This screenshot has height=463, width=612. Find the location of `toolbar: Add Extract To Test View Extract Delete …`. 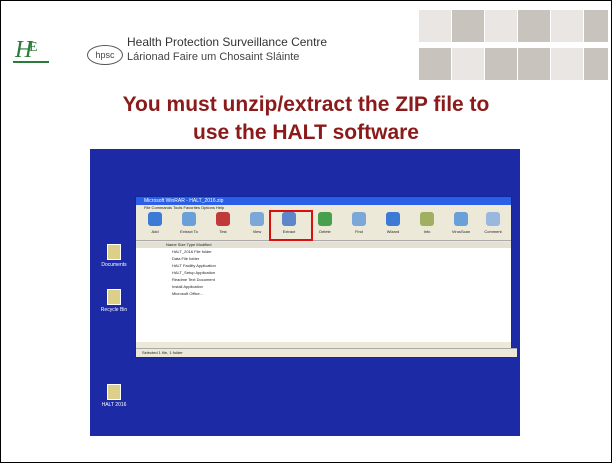

toolbar: Add Extract To Test View Extract Delete … is located at coordinates (323, 225).